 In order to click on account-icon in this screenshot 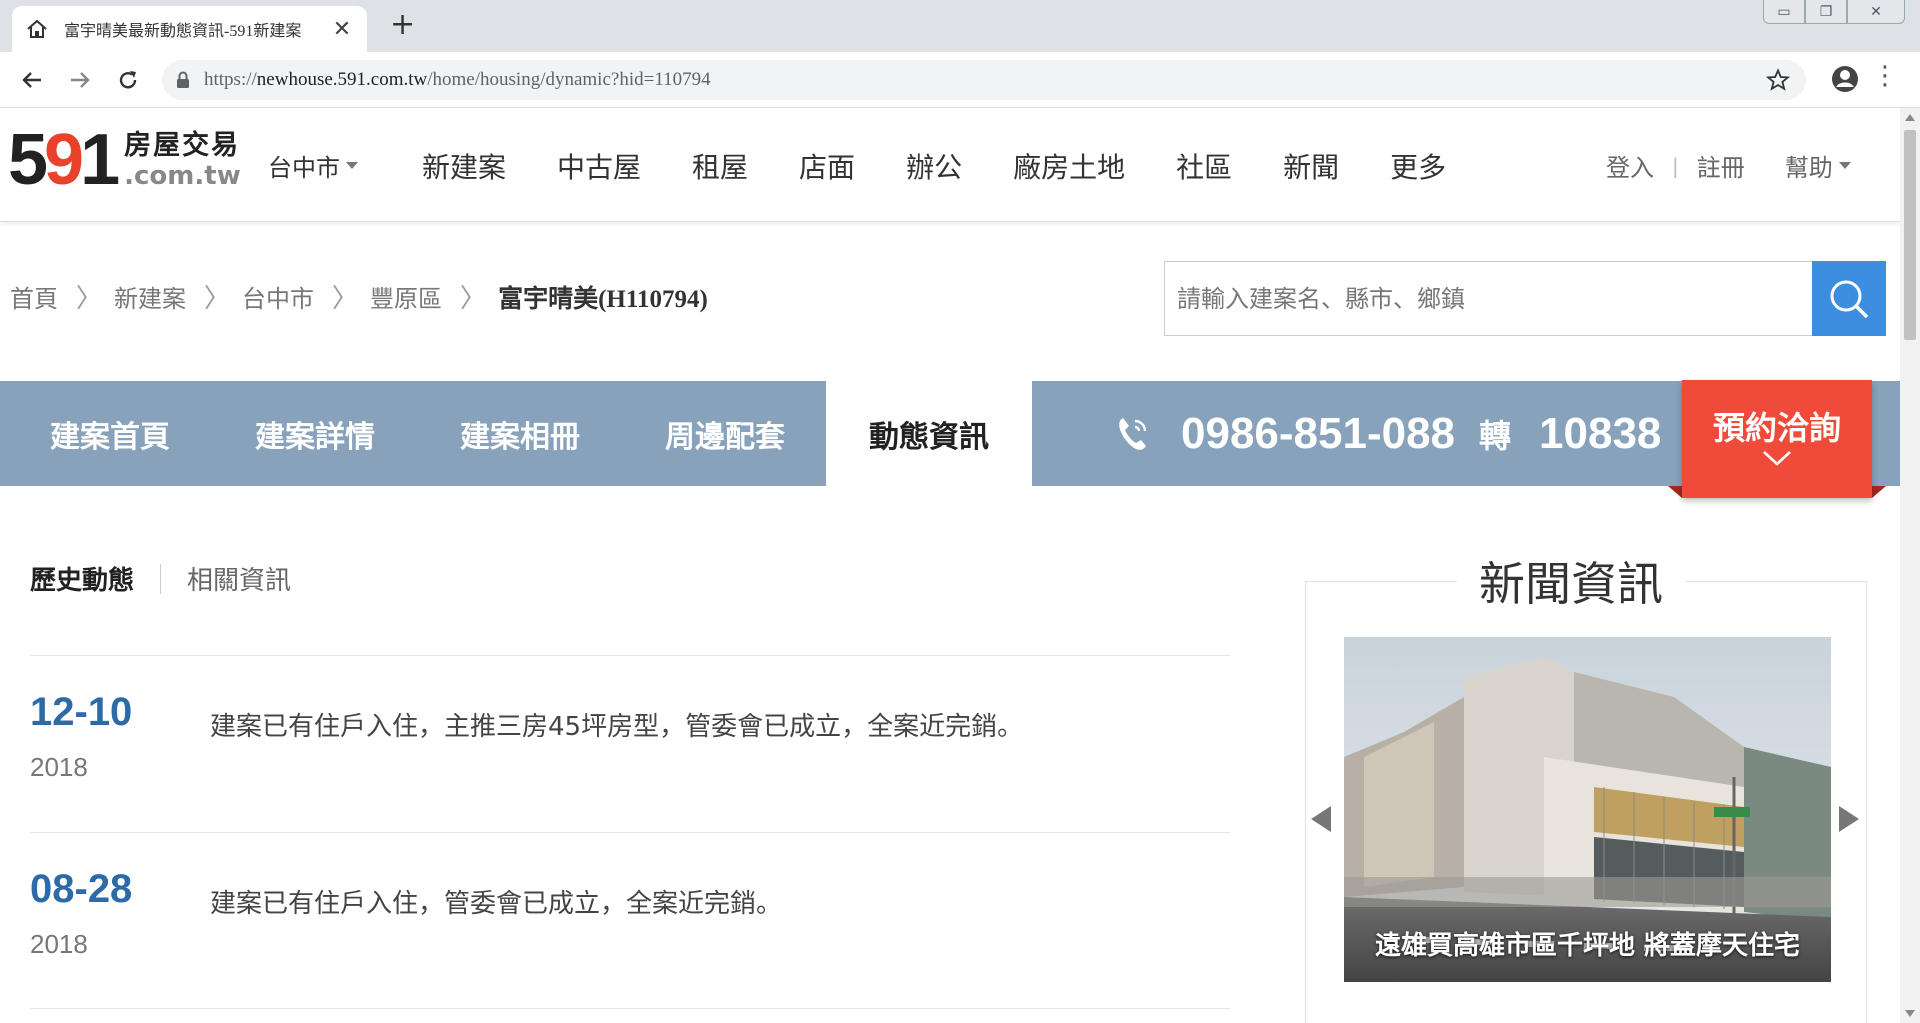, I will do `click(1845, 79)`.